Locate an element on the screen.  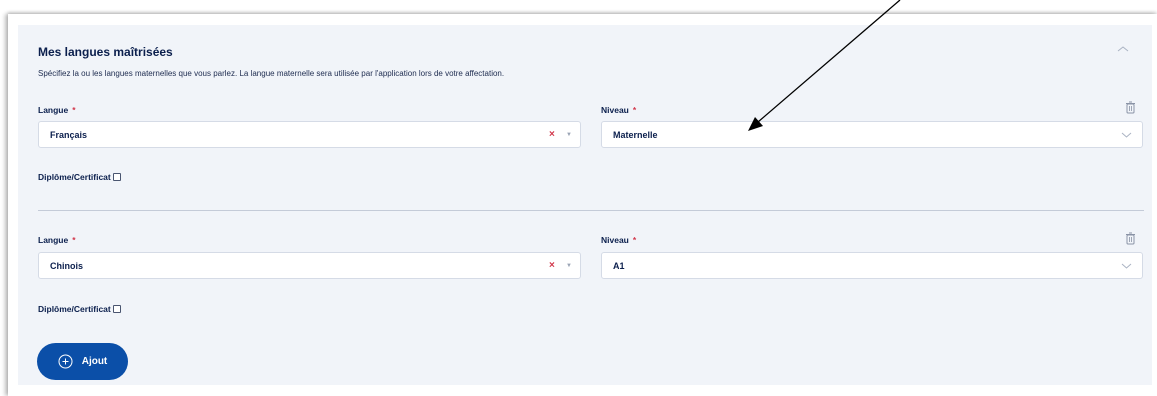
level-select-1: Maternelle is located at coordinates (872, 134).